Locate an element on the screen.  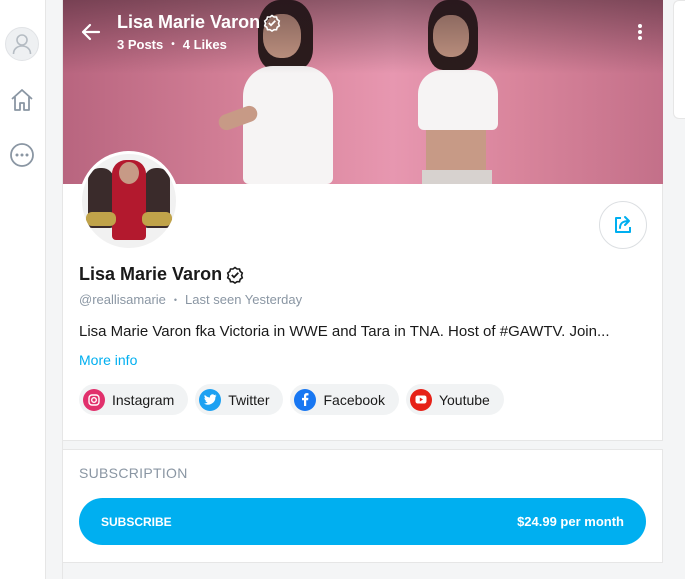
profile-avatar is located at coordinates (129, 201).